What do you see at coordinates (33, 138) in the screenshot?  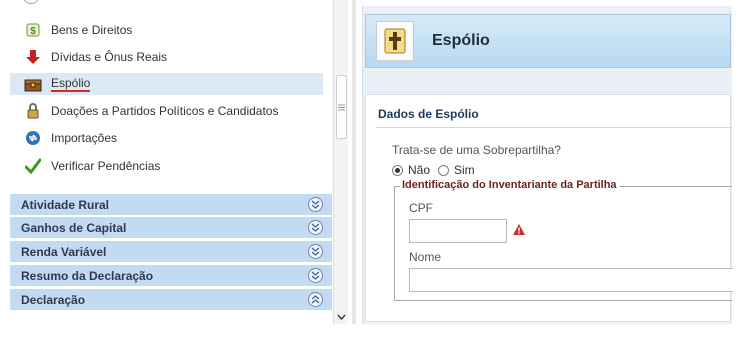 I see `sync-icon` at bounding box center [33, 138].